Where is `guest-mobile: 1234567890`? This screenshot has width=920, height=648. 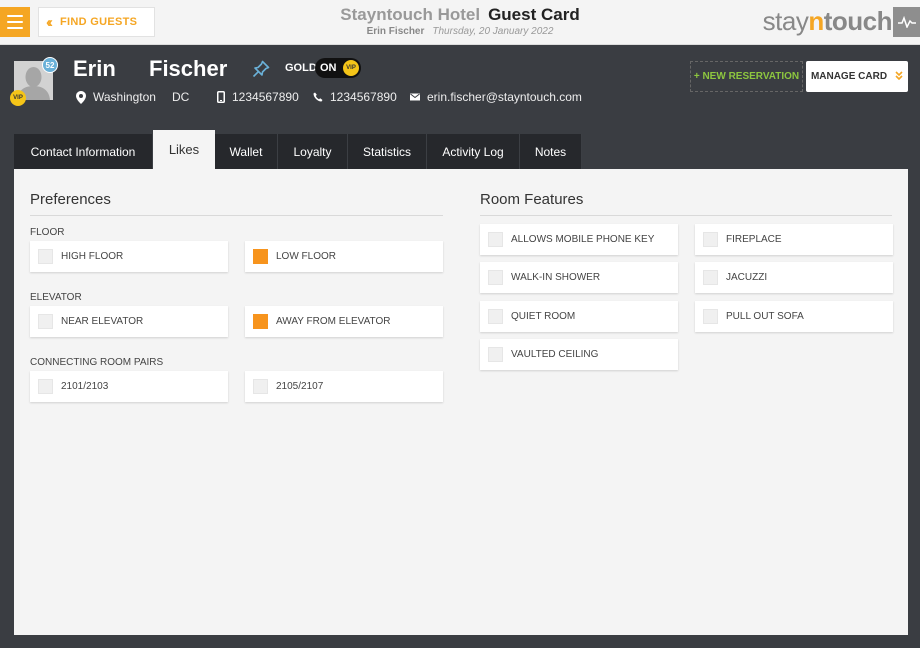
guest-mobile: 1234567890 is located at coordinates (258, 97).